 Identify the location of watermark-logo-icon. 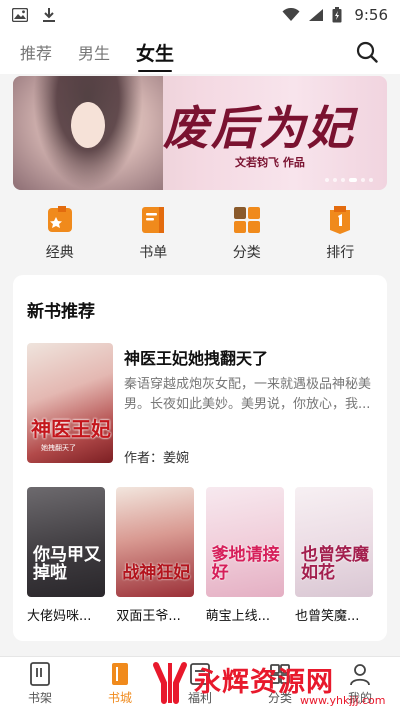
(170, 682).